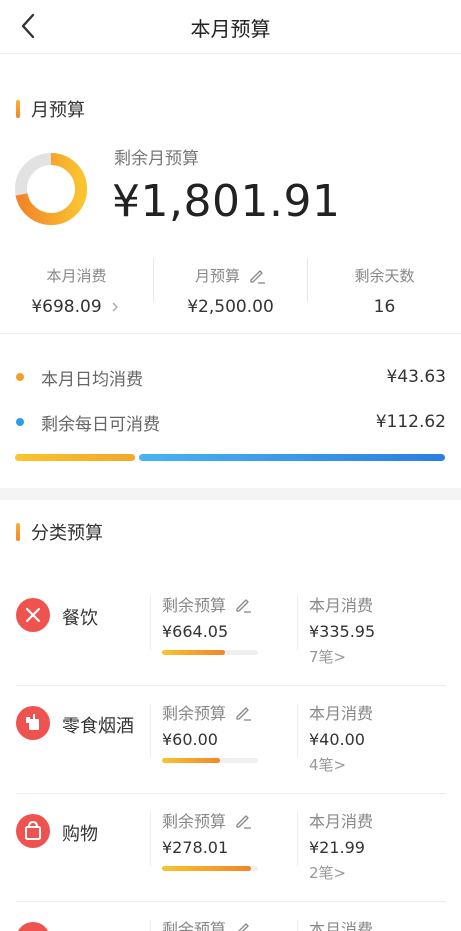 The image size is (461, 931). I want to click on budget-progress-bar, so click(230, 457).